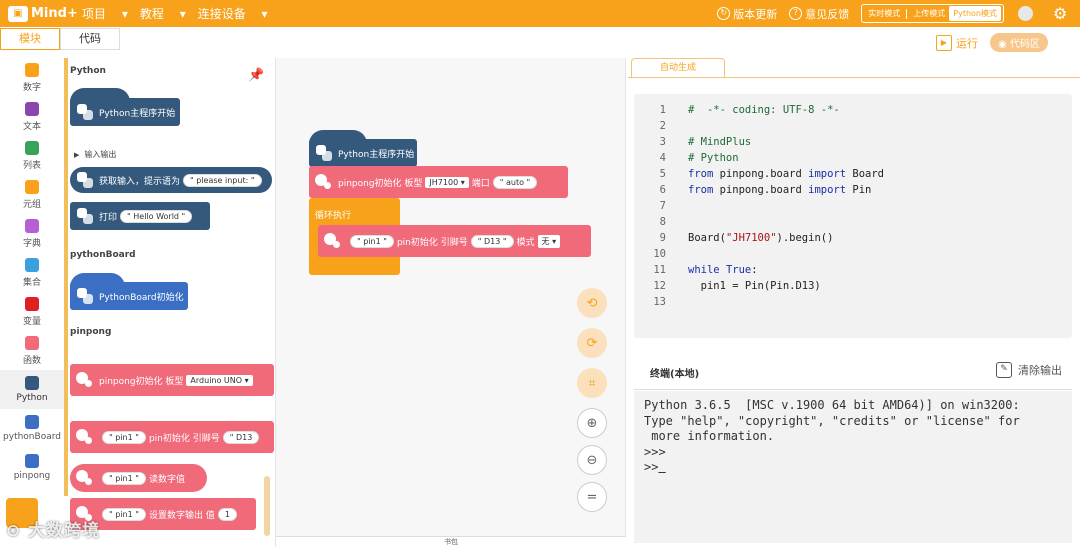  Describe the element at coordinates (540, 40) in the screenshot. I see `toolbar: 模块 代码 ▶ 运行 ◉ 代码区` at that location.